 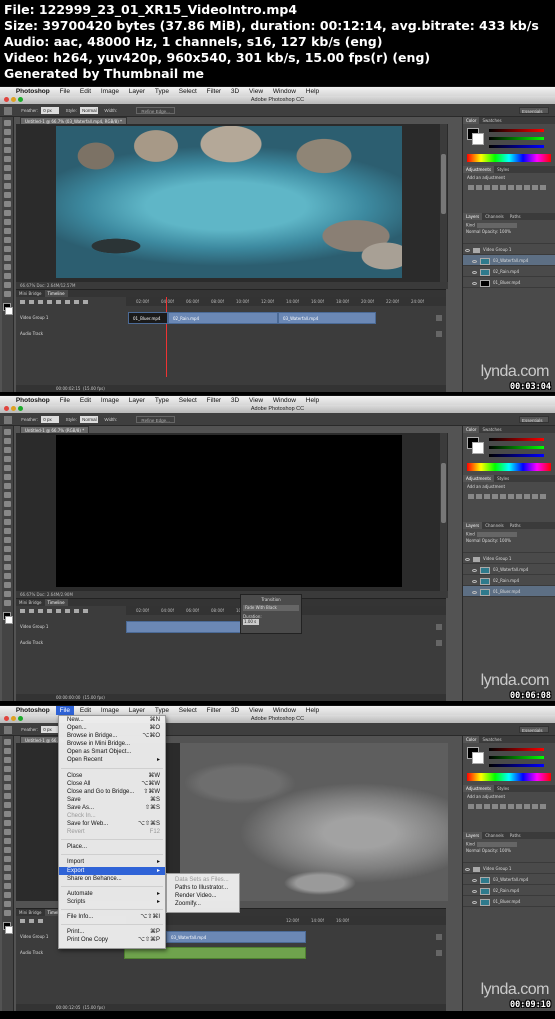 What do you see at coordinates (496, 850) in the screenshot?
I see `opacity-field: Opacity: 100%` at bounding box center [496, 850].